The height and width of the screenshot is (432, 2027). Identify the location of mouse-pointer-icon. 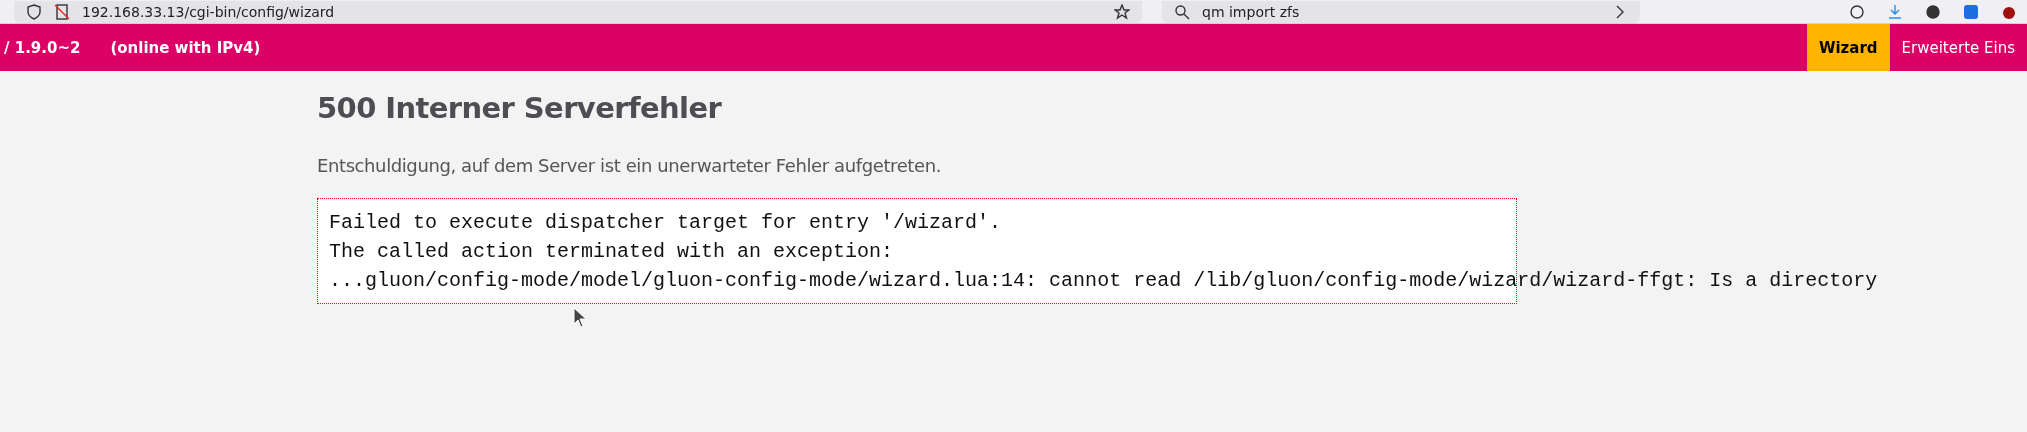
(580, 318).